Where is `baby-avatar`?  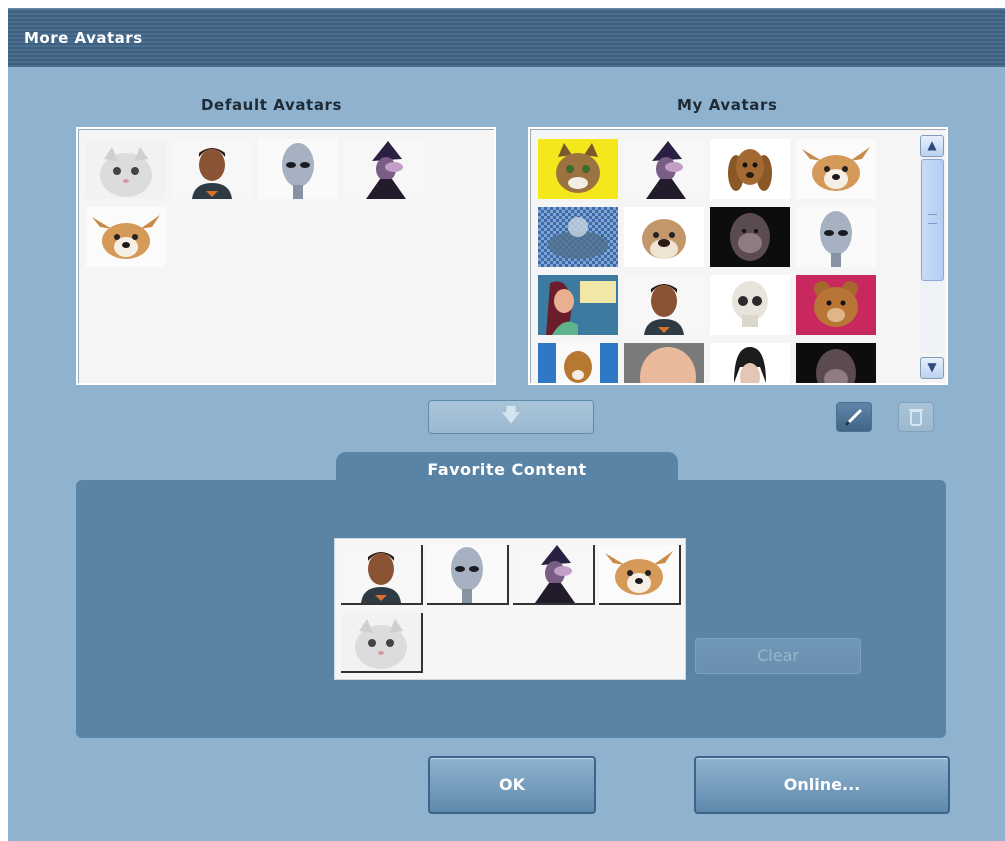
baby-avatar is located at coordinates (664, 363).